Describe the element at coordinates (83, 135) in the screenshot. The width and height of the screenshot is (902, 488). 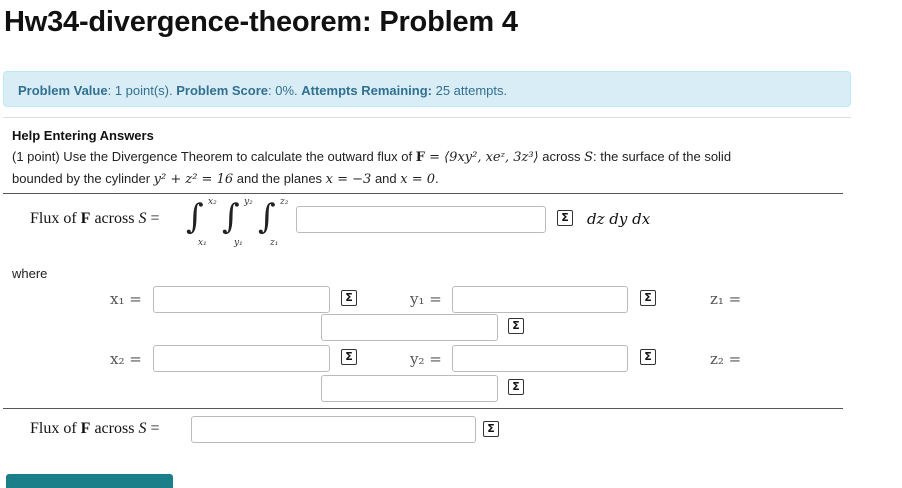
I see `help-entering-answers-link: Help Entering Answers` at that location.